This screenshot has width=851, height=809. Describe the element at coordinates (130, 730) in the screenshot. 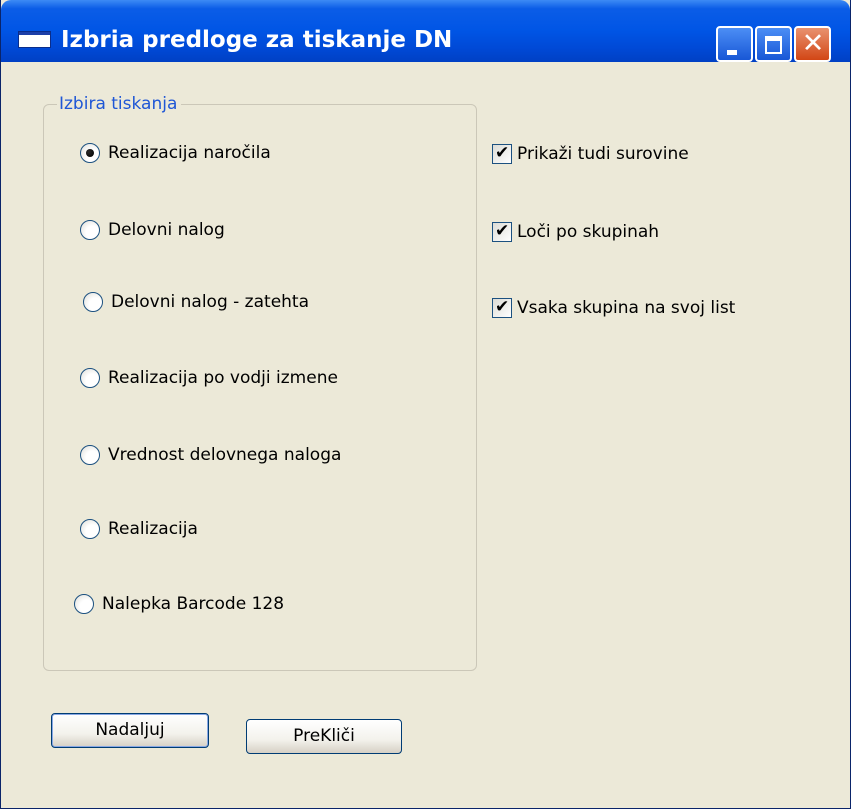

I see `continue-button: Nadaljuj` at that location.